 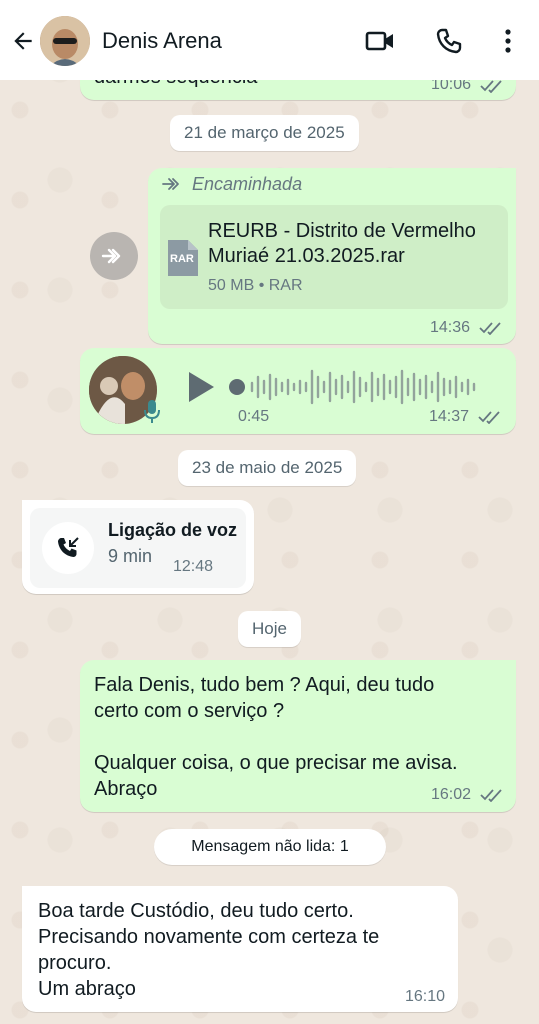 What do you see at coordinates (267, 468) in the screenshot?
I see `date-separator: 23 de maio de 2025` at bounding box center [267, 468].